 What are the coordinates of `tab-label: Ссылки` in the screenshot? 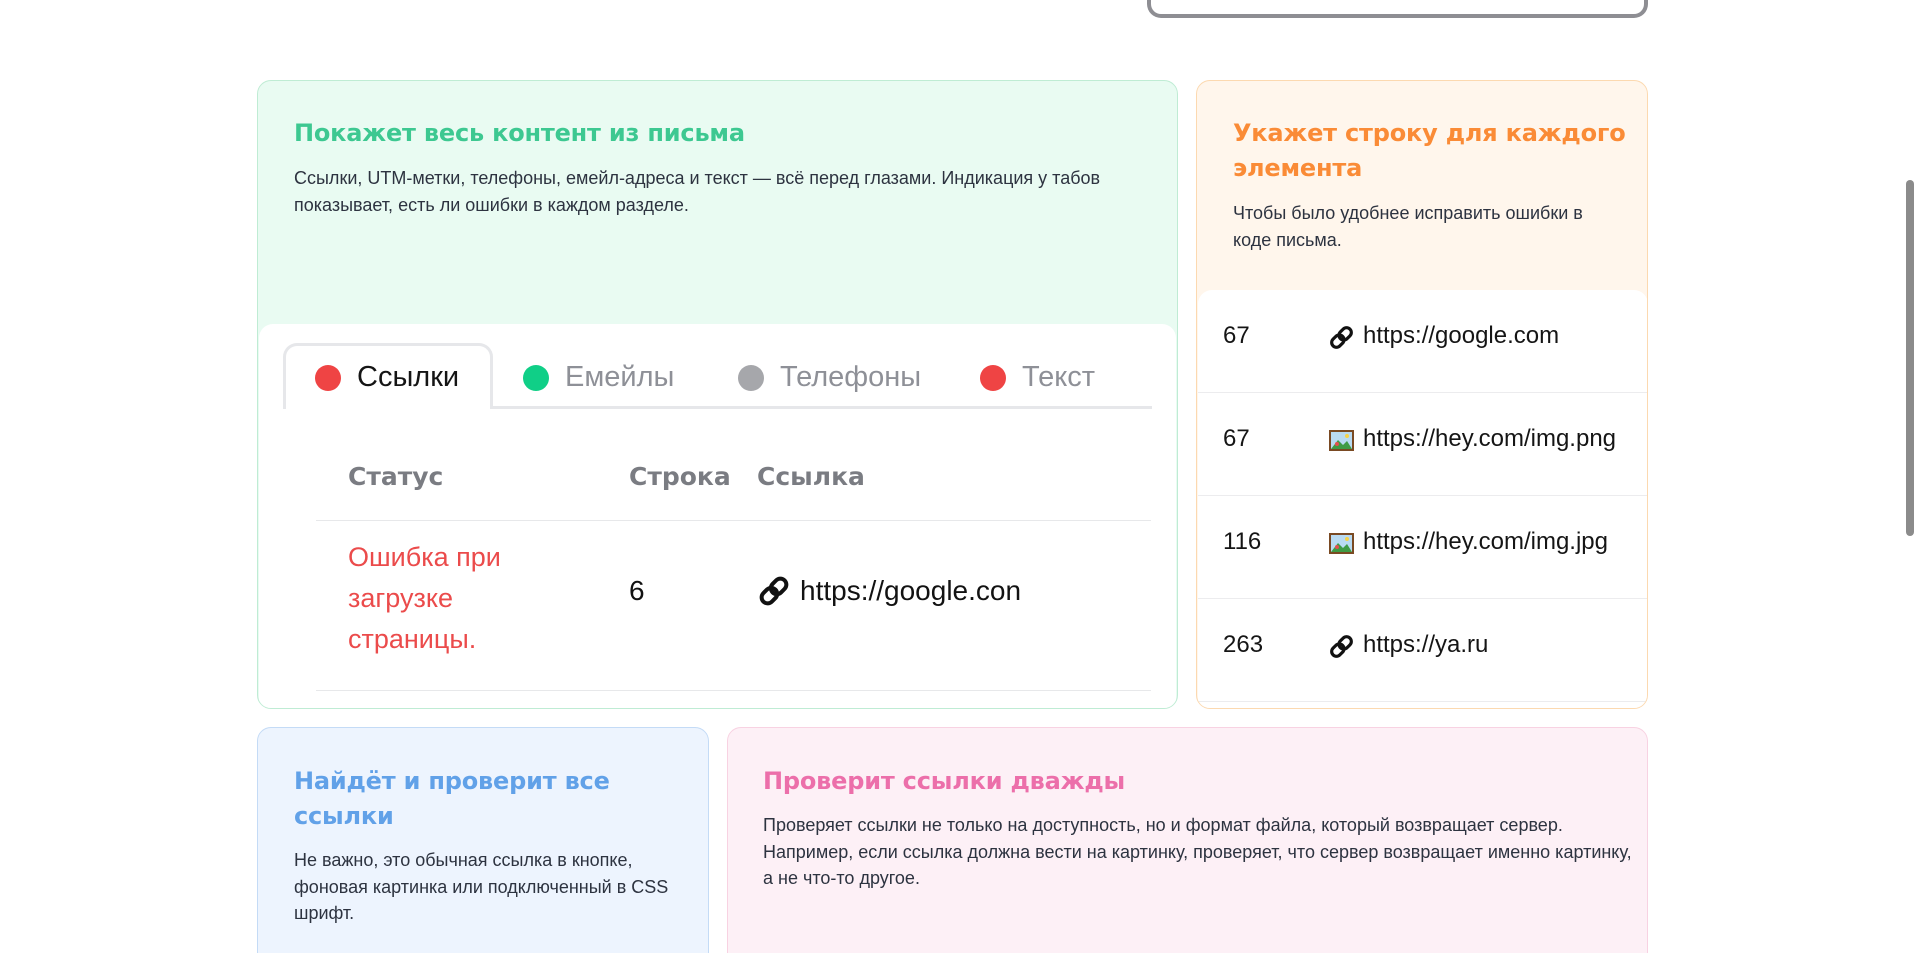 It's located at (408, 377).